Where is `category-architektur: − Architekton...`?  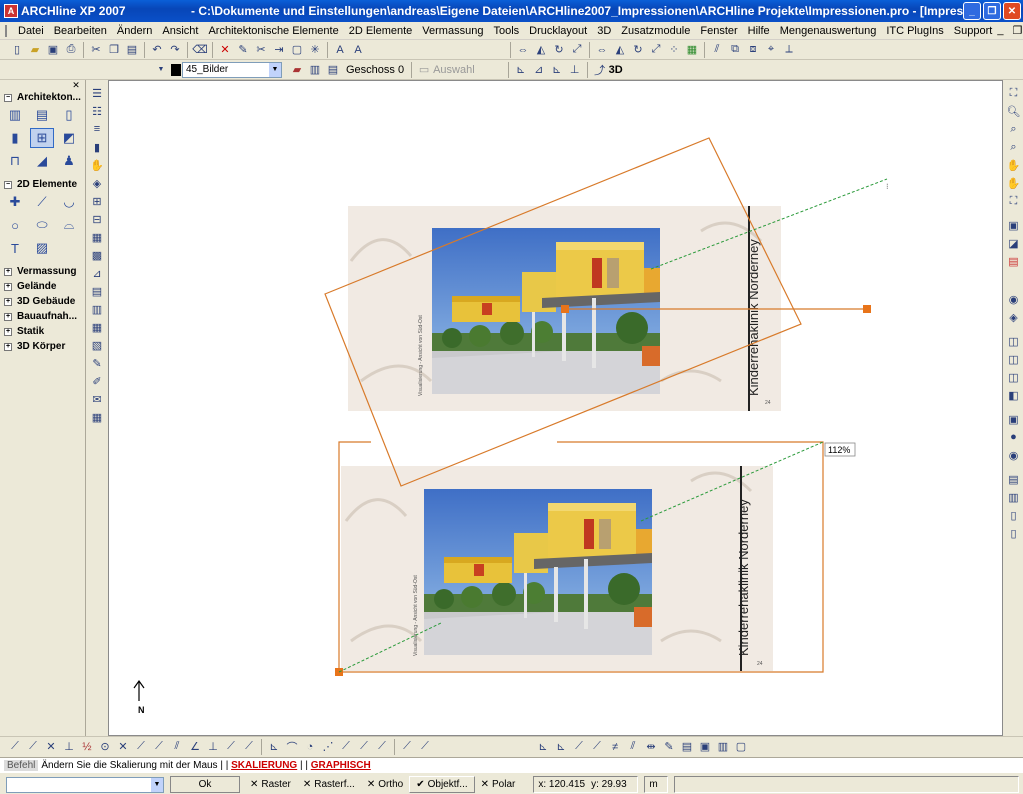
category-architektur: − Architekton... is located at coordinates (42, 97).